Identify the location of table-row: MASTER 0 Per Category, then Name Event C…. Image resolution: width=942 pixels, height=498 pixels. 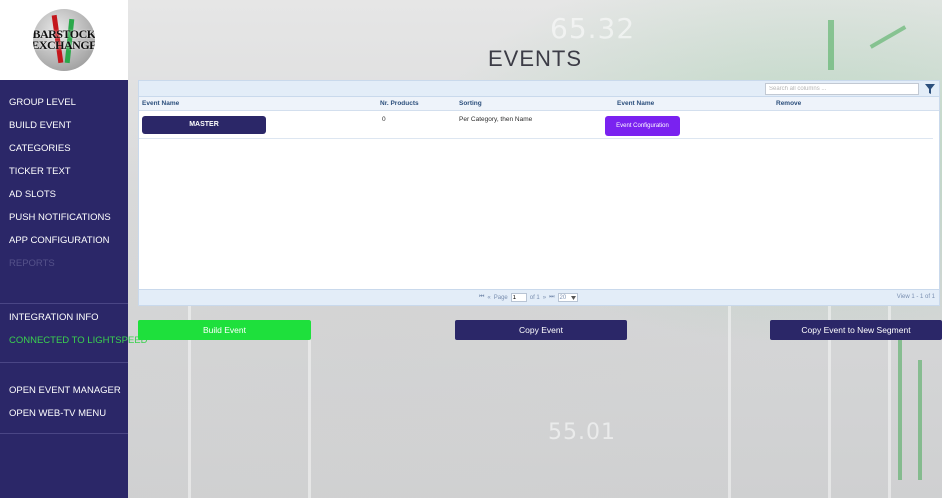
(536, 125).